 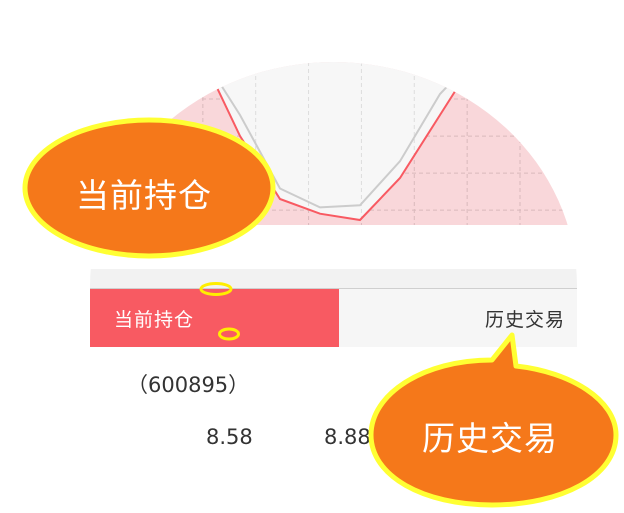 I want to click on callout-history-text: 历史交易, so click(x=490, y=438).